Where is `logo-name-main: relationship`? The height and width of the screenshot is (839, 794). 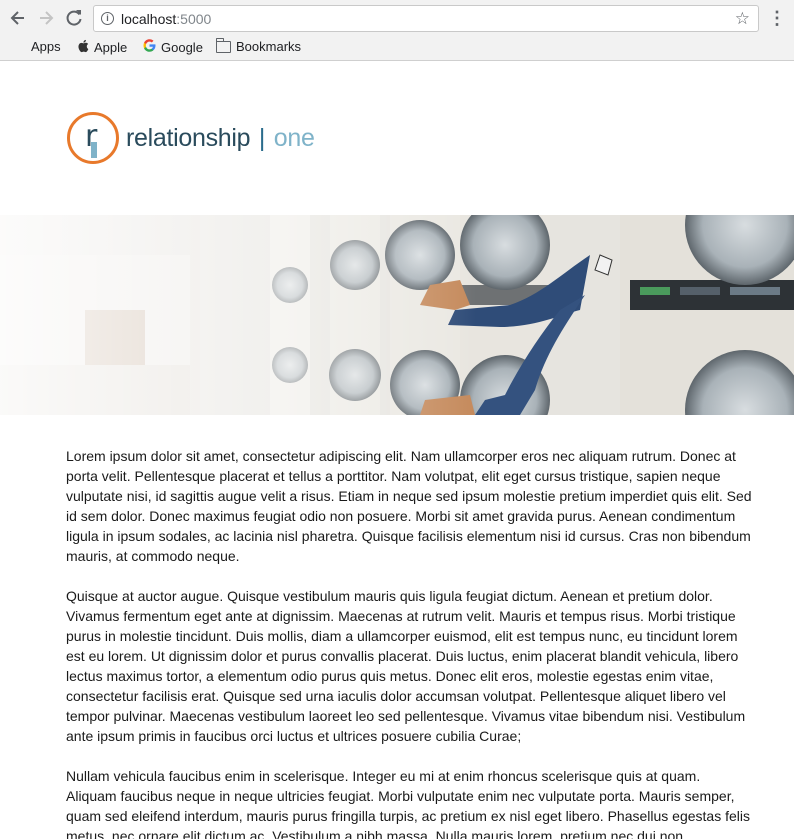
logo-name-main: relationship is located at coordinates (188, 137).